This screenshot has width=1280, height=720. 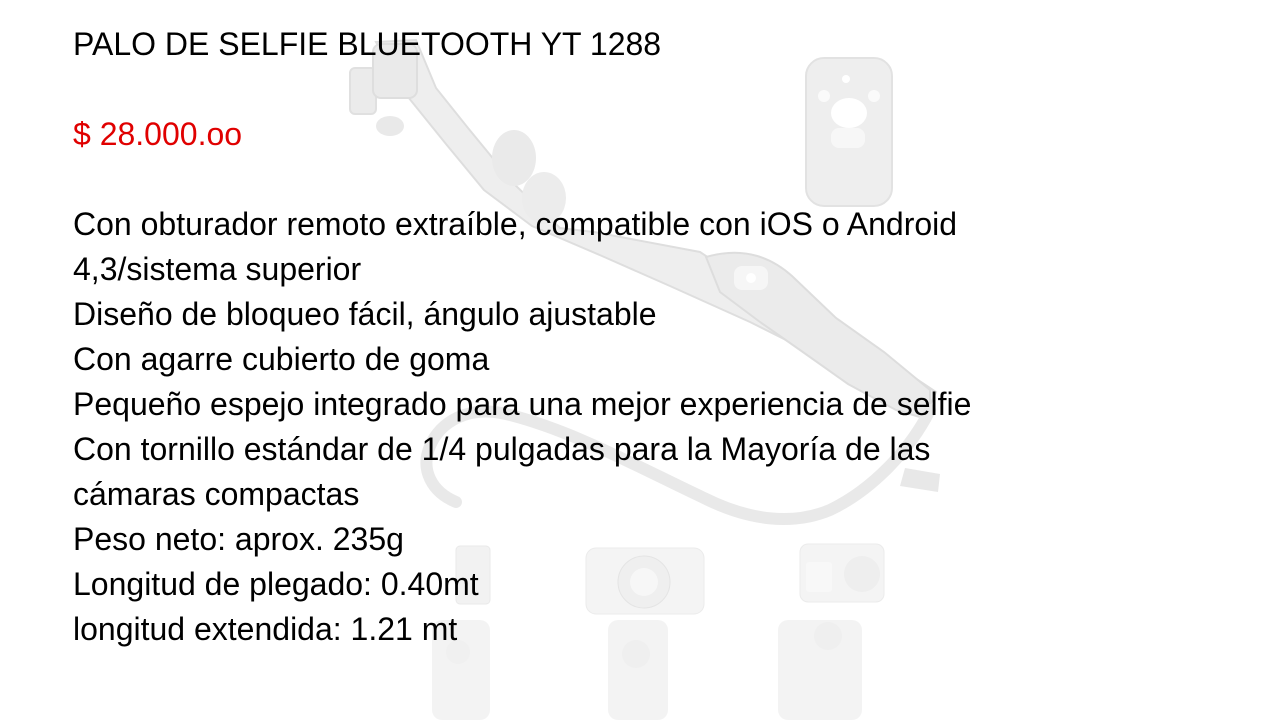 I want to click on product-title: PALO DE SELFIE BLUETOOTH YT 1288, so click(x=367, y=44).